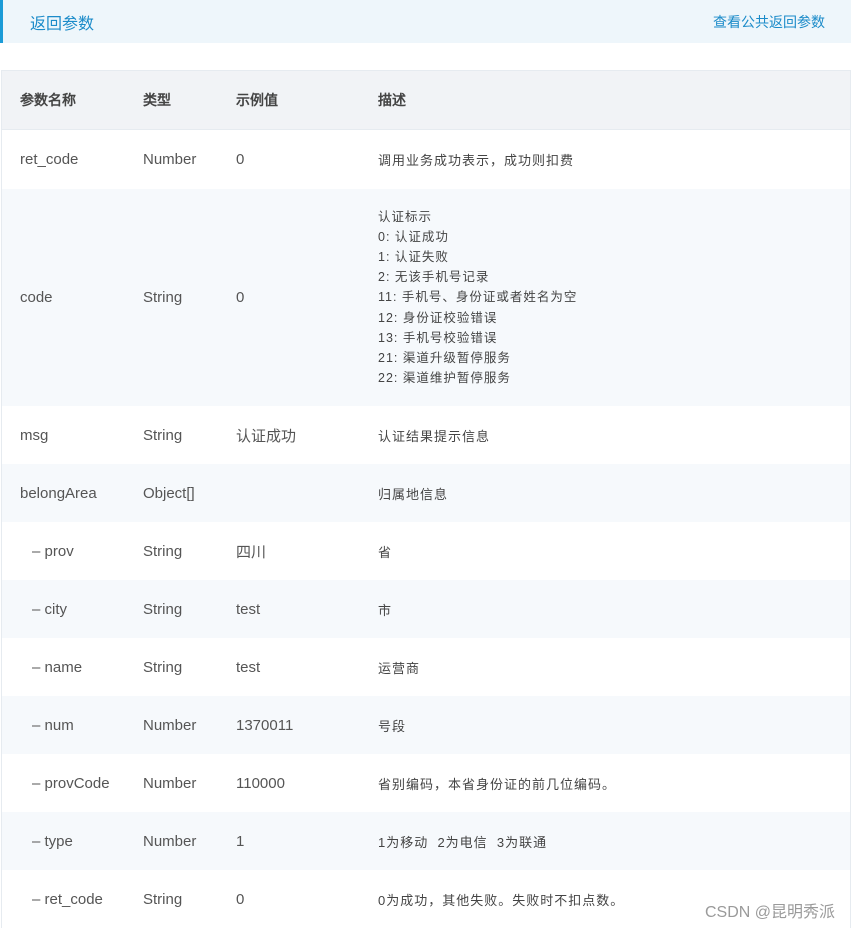 Image resolution: width=851 pixels, height=930 pixels. I want to click on param-description: 市, so click(385, 610).